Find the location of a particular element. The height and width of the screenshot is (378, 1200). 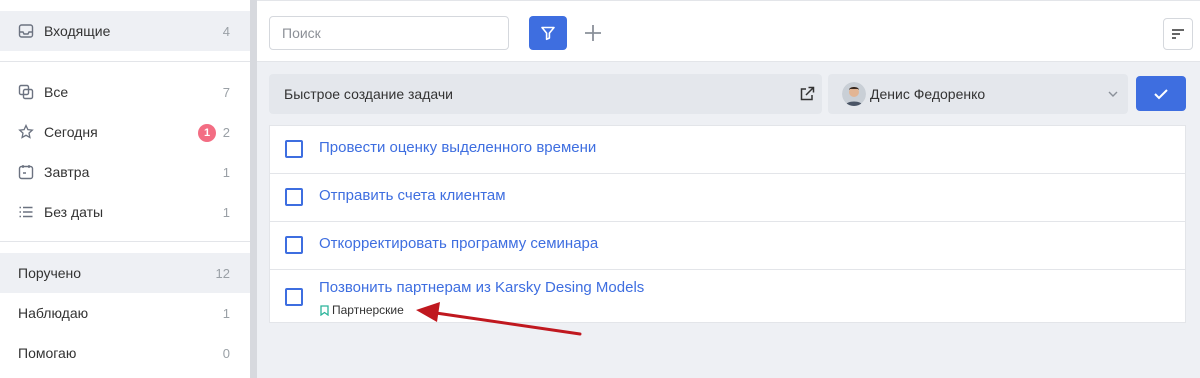

sort-icon is located at coordinates (1178, 34).